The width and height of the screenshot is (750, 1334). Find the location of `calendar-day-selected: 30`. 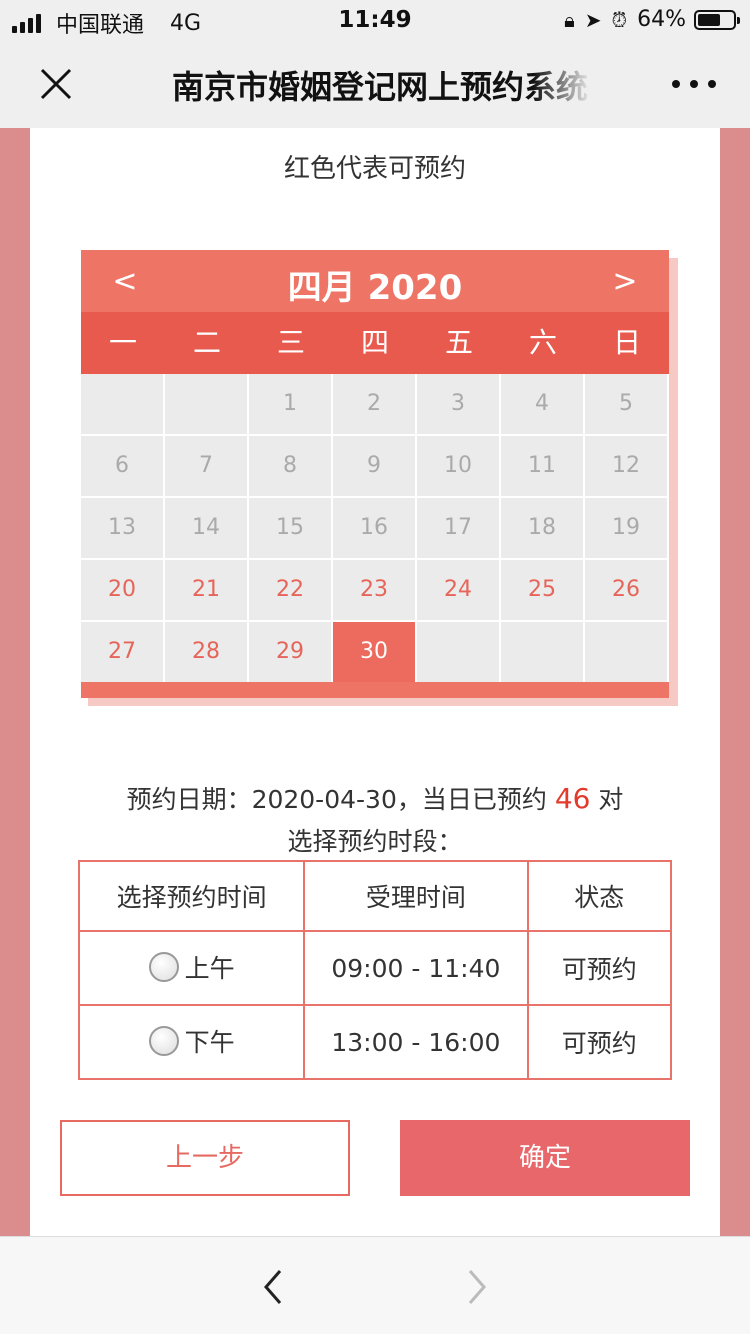

calendar-day-selected: 30 is located at coordinates (374, 652).